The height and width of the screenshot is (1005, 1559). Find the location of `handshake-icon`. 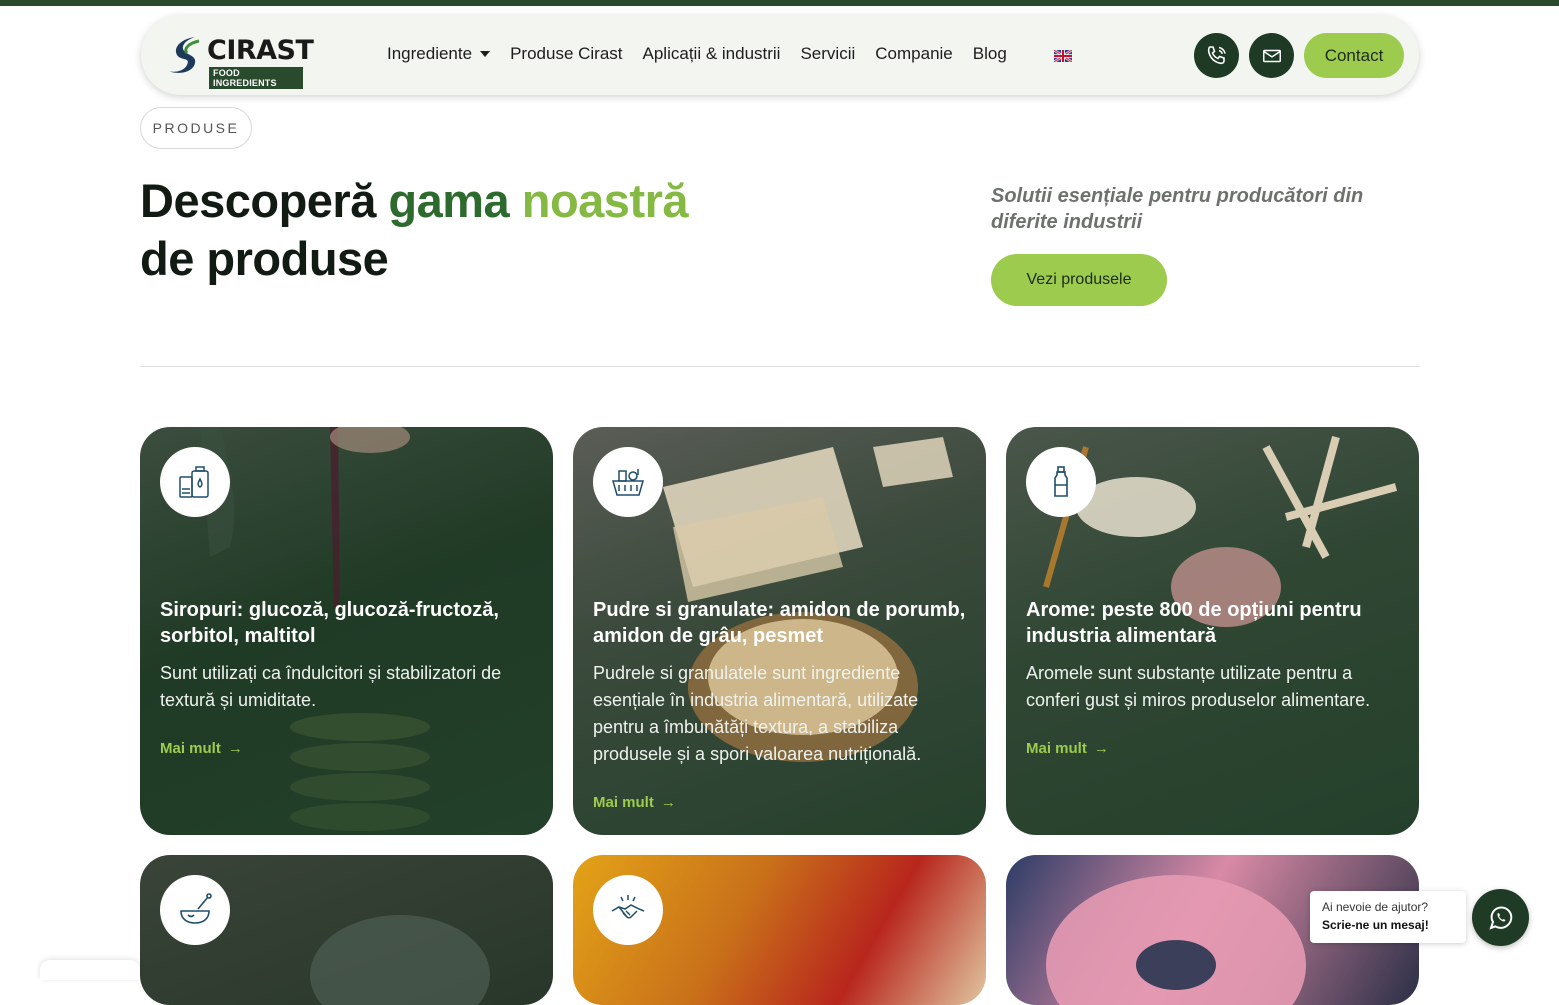

handshake-icon is located at coordinates (628, 907).